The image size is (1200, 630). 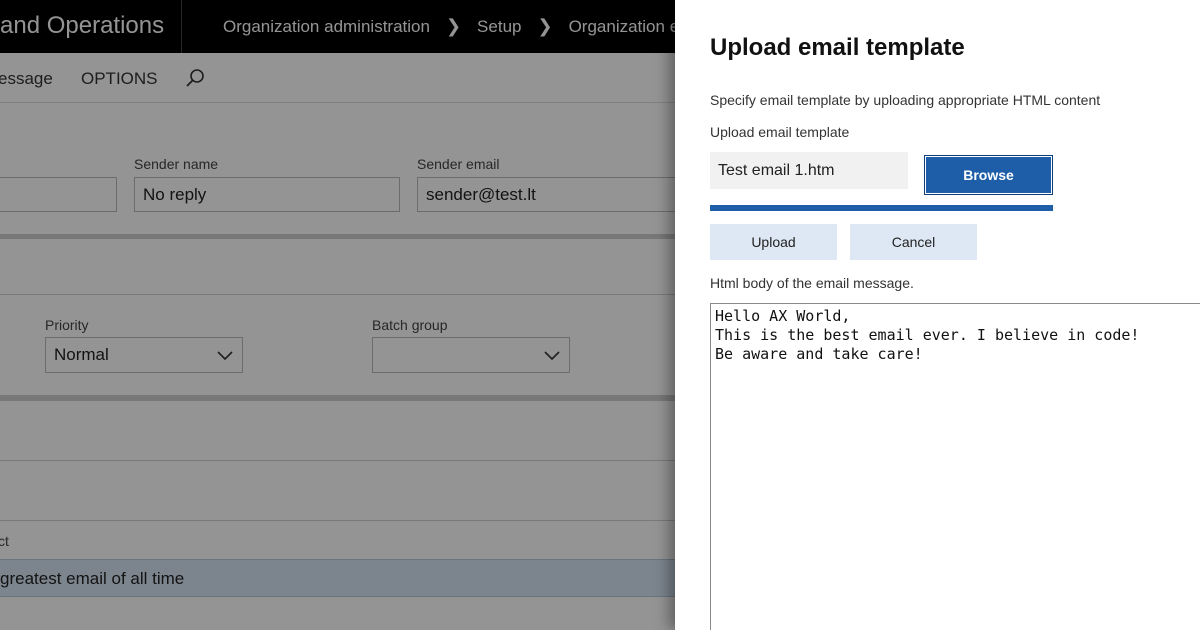 I want to click on browse-button: Browse, so click(x=988, y=175).